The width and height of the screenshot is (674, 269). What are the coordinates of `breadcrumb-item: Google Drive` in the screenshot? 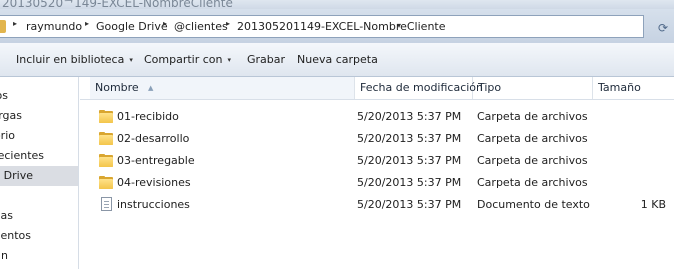 It's located at (132, 26).